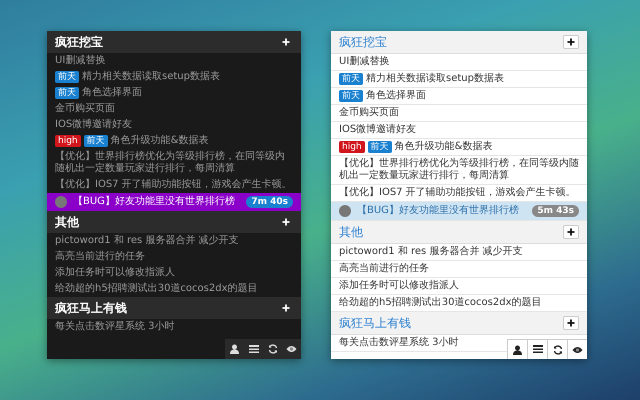  I want to click on timer-badge: 5m 43s, so click(555, 211).